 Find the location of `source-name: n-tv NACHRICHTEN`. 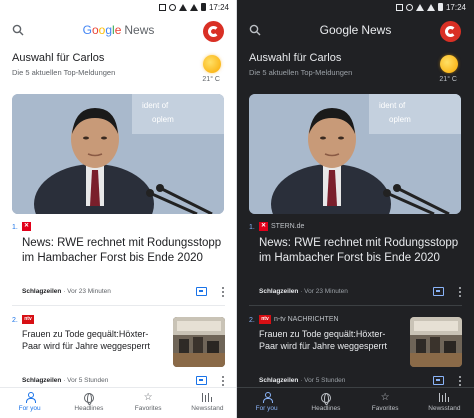

source-name: n-tv NACHRICHTEN is located at coordinates (306, 319).